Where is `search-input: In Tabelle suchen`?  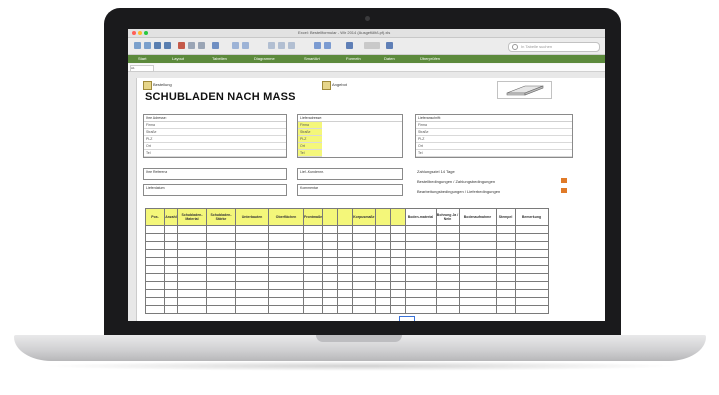 search-input: In Tabelle suchen is located at coordinates (554, 47).